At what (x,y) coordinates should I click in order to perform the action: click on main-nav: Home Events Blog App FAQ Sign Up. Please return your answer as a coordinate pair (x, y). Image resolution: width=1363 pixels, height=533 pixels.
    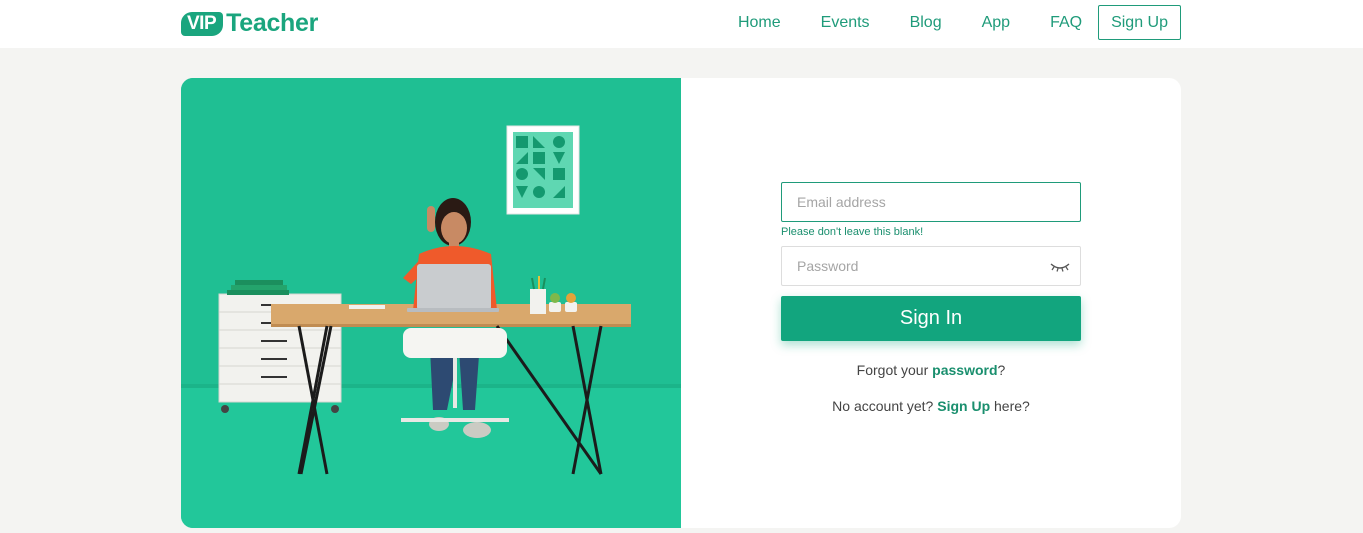
    Looking at the image, I should click on (959, 22).